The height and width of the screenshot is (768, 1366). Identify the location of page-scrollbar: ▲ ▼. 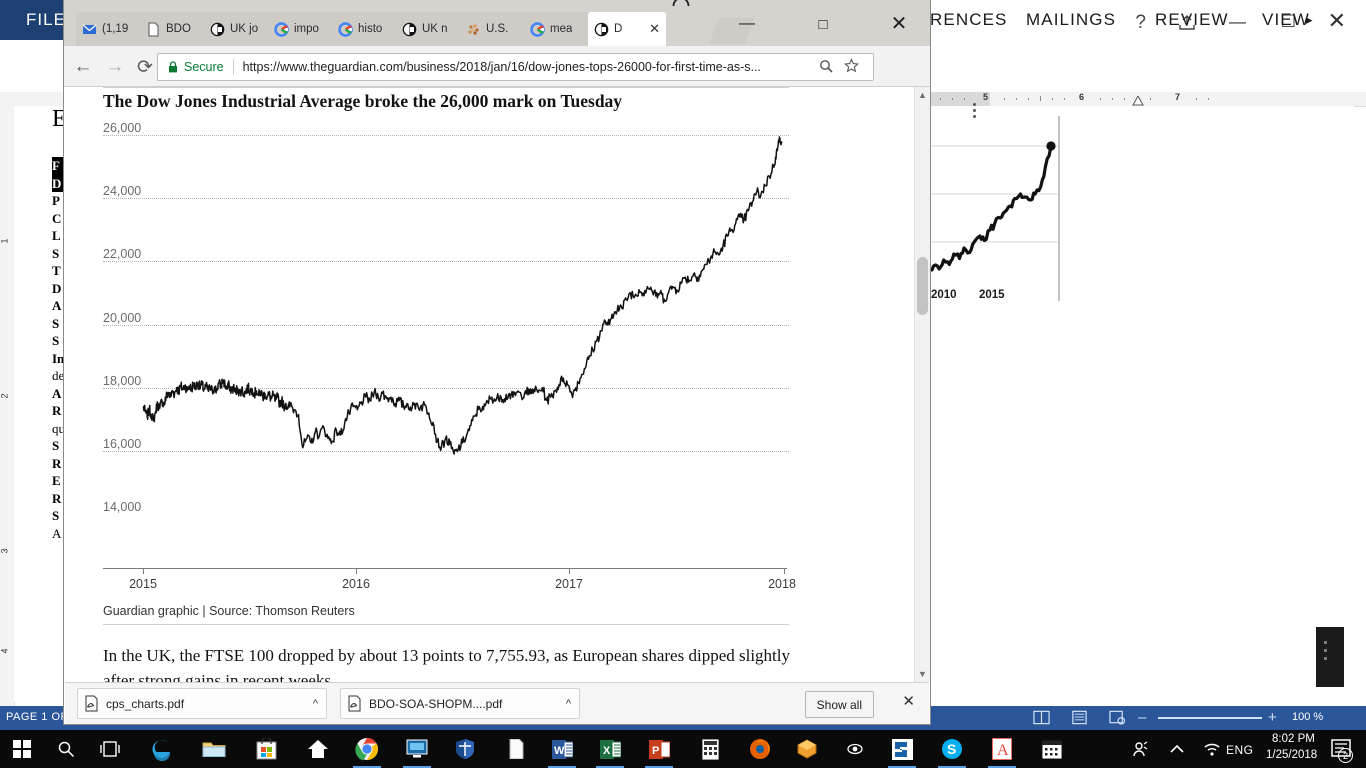
(922, 384).